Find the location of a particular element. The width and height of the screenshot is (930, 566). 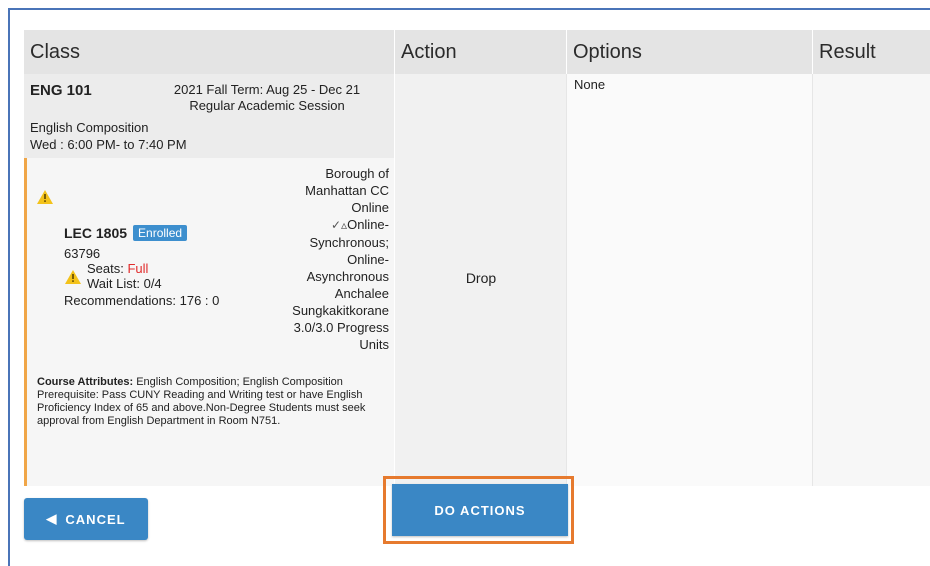

status-badge: Enrolled is located at coordinates (160, 233).